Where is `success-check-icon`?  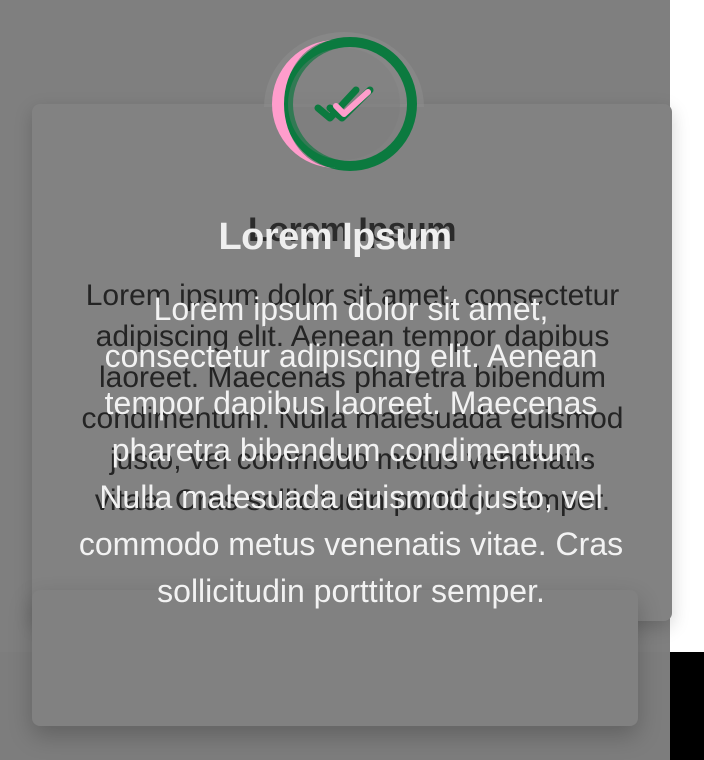 success-check-icon is located at coordinates (344, 101).